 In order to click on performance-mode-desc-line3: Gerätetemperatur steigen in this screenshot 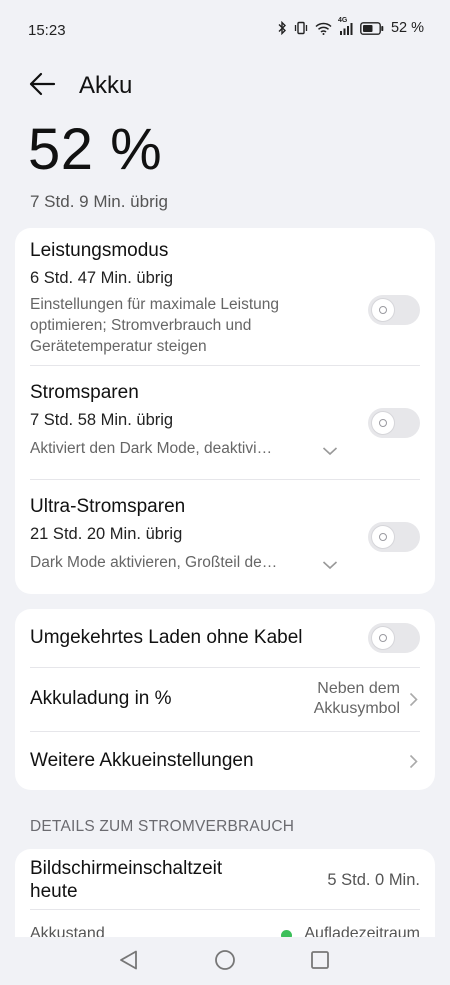, I will do `click(118, 346)`.